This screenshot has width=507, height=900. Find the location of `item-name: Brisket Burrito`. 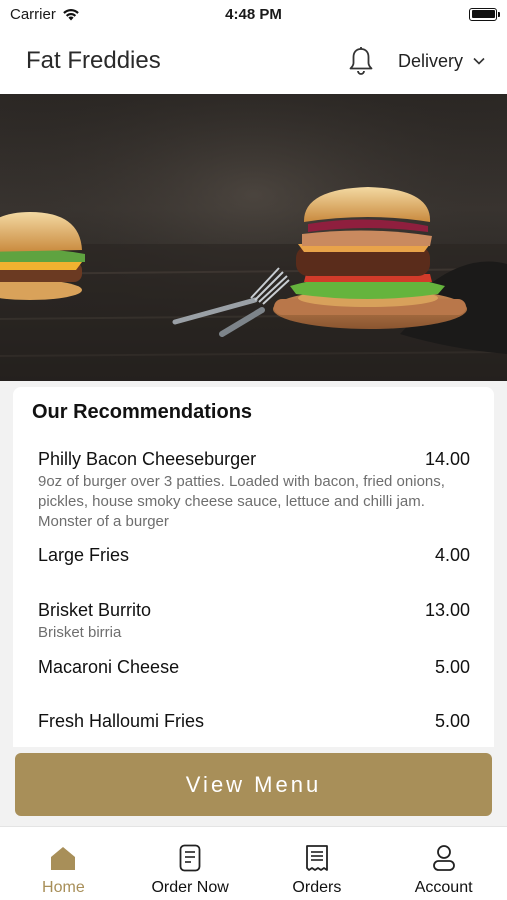

item-name: Brisket Burrito is located at coordinates (95, 610).